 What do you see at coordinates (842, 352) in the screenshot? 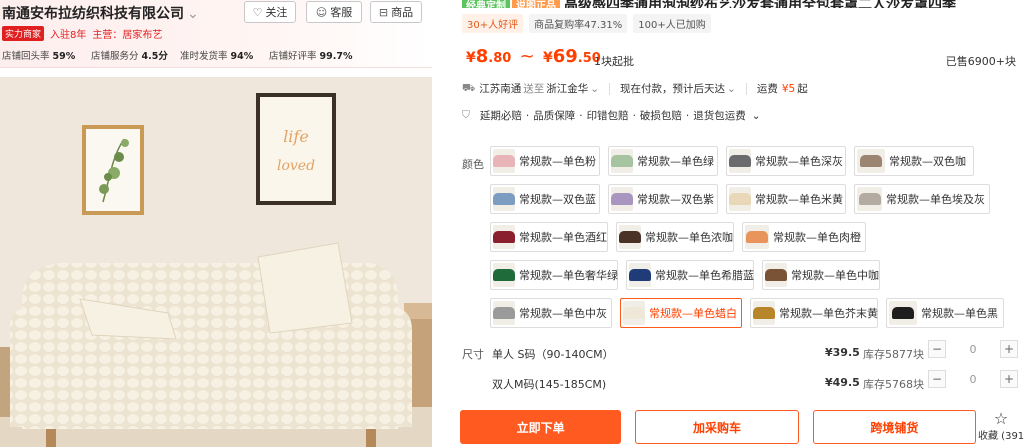
I see `size-price: ¥39.5` at bounding box center [842, 352].